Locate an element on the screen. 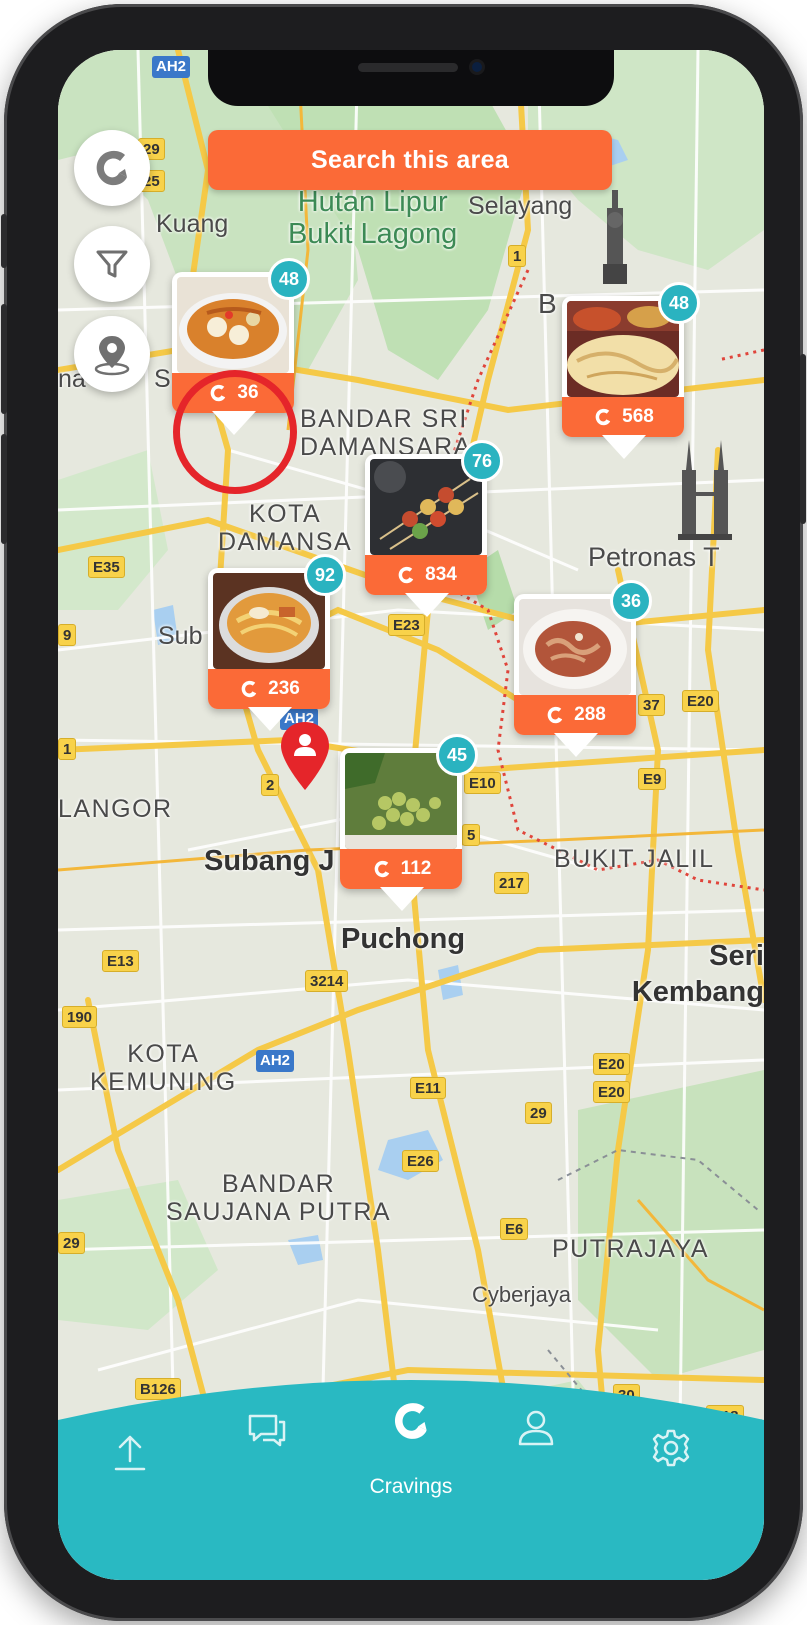  road-shield: 29 is located at coordinates (71, 1243).